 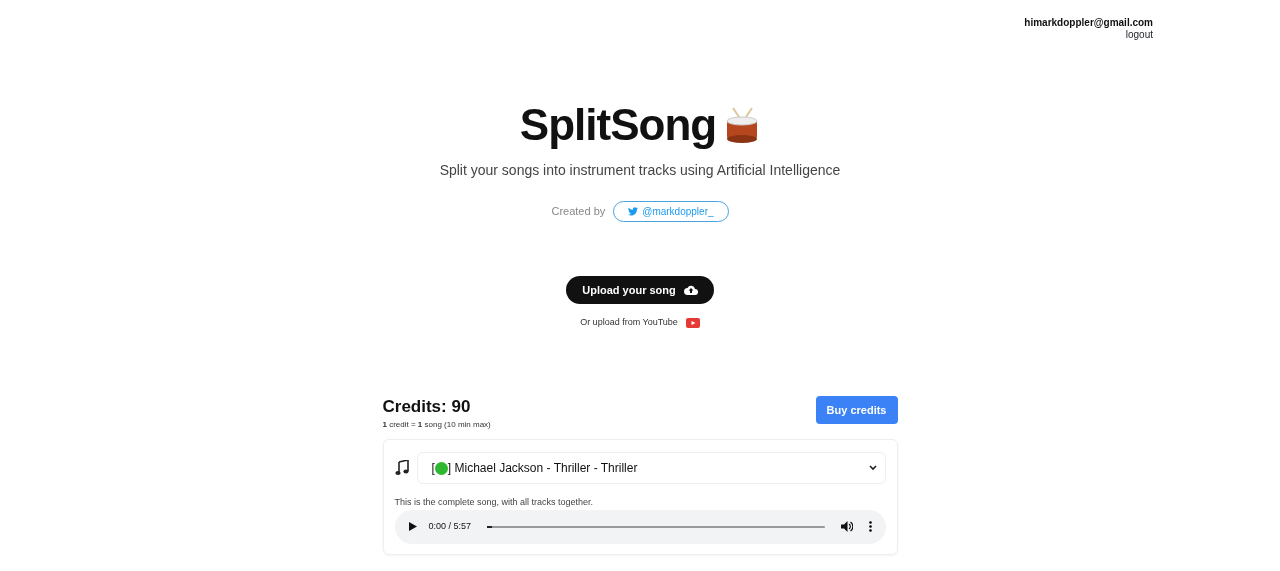 What do you see at coordinates (450, 527) in the screenshot?
I see `time-display: 0:00 / 5:57` at bounding box center [450, 527].